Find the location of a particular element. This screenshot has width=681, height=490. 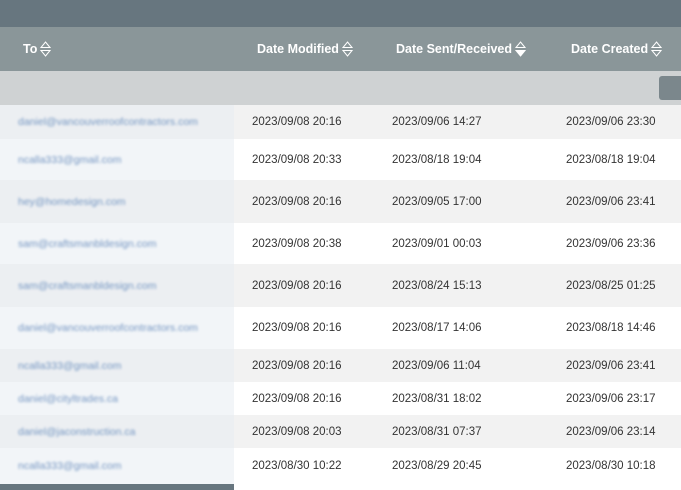

column-header-date-created: Date Created is located at coordinates (617, 49).